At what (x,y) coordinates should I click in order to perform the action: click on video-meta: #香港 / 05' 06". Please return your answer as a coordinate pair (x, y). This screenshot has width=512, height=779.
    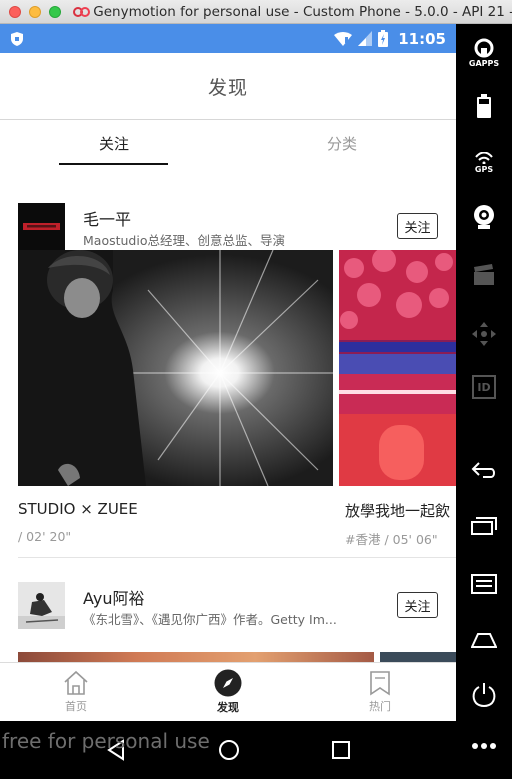
    Looking at the image, I should click on (391, 539).